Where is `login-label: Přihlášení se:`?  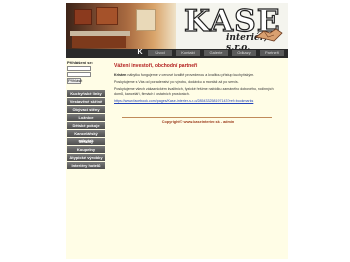 login-label: Přihlášení se: is located at coordinates (80, 62).